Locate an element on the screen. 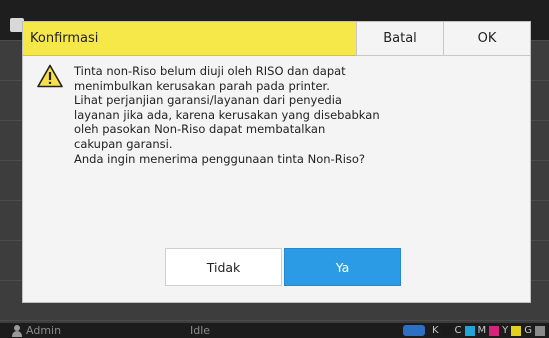  ink-swatch-y is located at coordinates (516, 330).